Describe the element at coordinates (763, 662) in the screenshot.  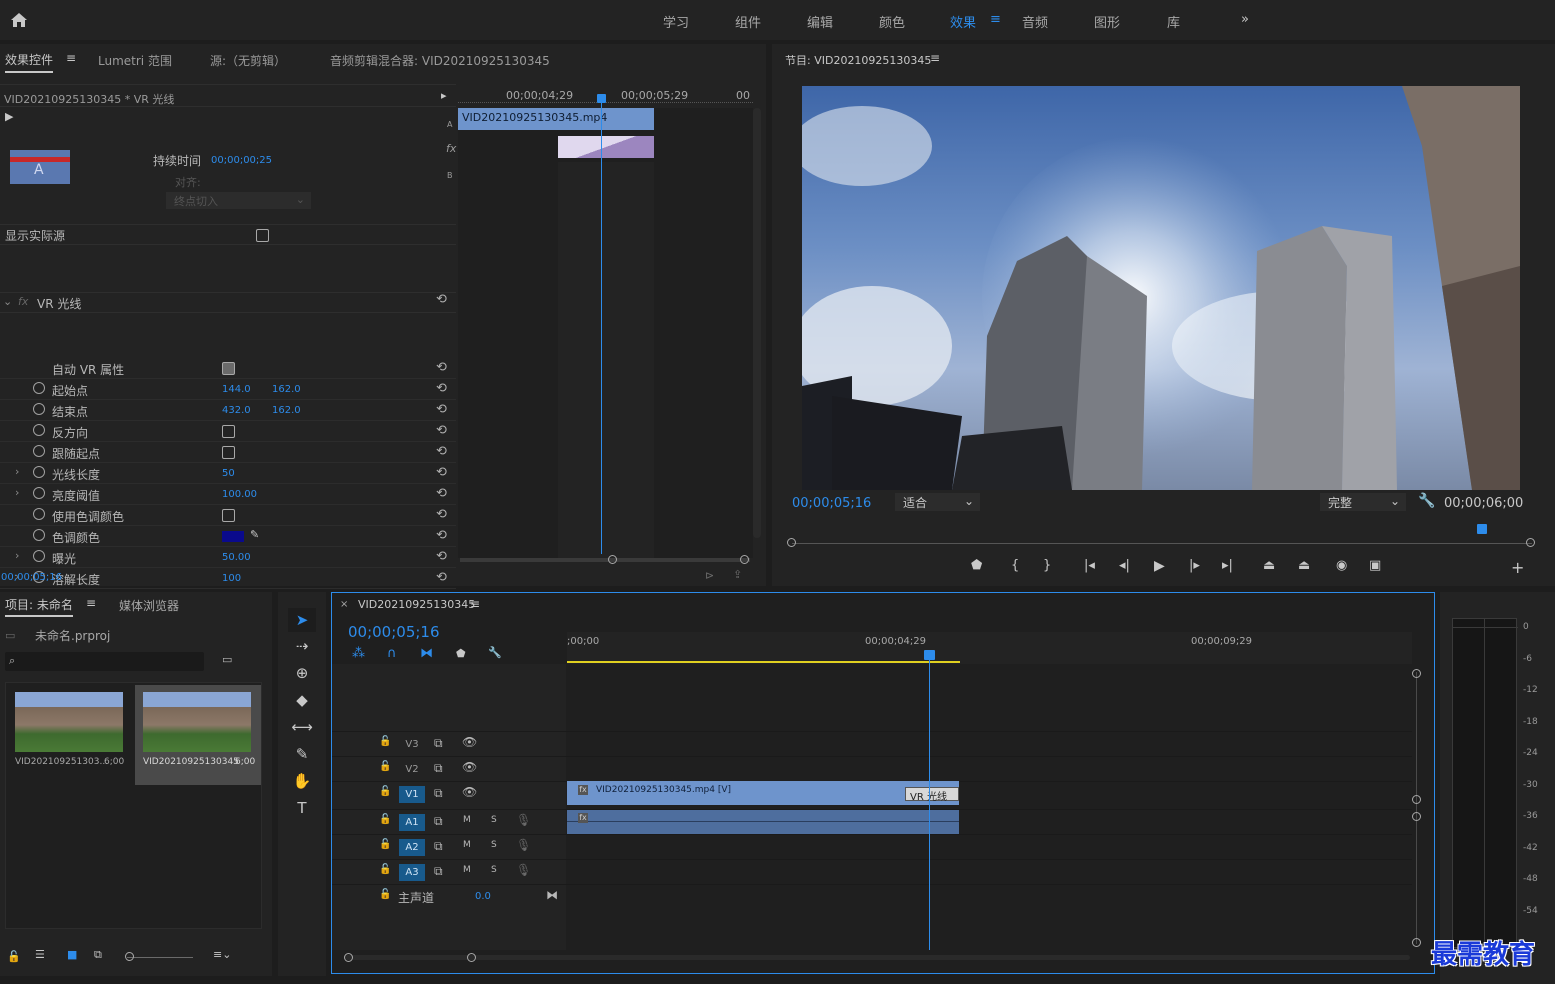
I see `work-area-bar` at that location.